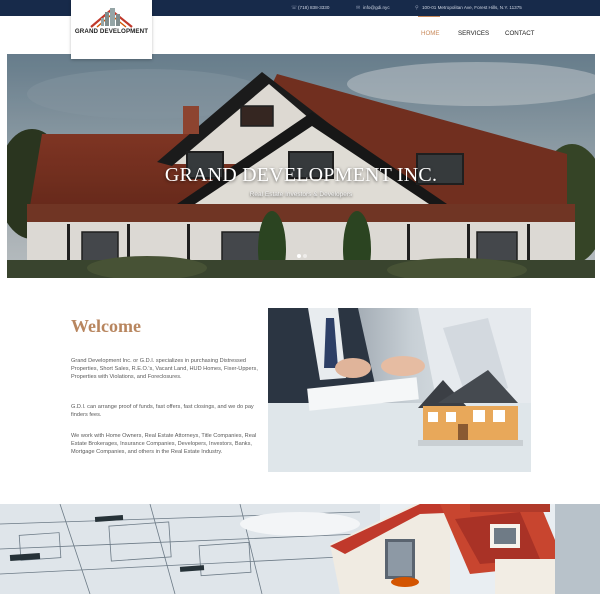 The height and width of the screenshot is (594, 600). What do you see at coordinates (111, 18) in the screenshot?
I see `logo-mark-icon` at bounding box center [111, 18].